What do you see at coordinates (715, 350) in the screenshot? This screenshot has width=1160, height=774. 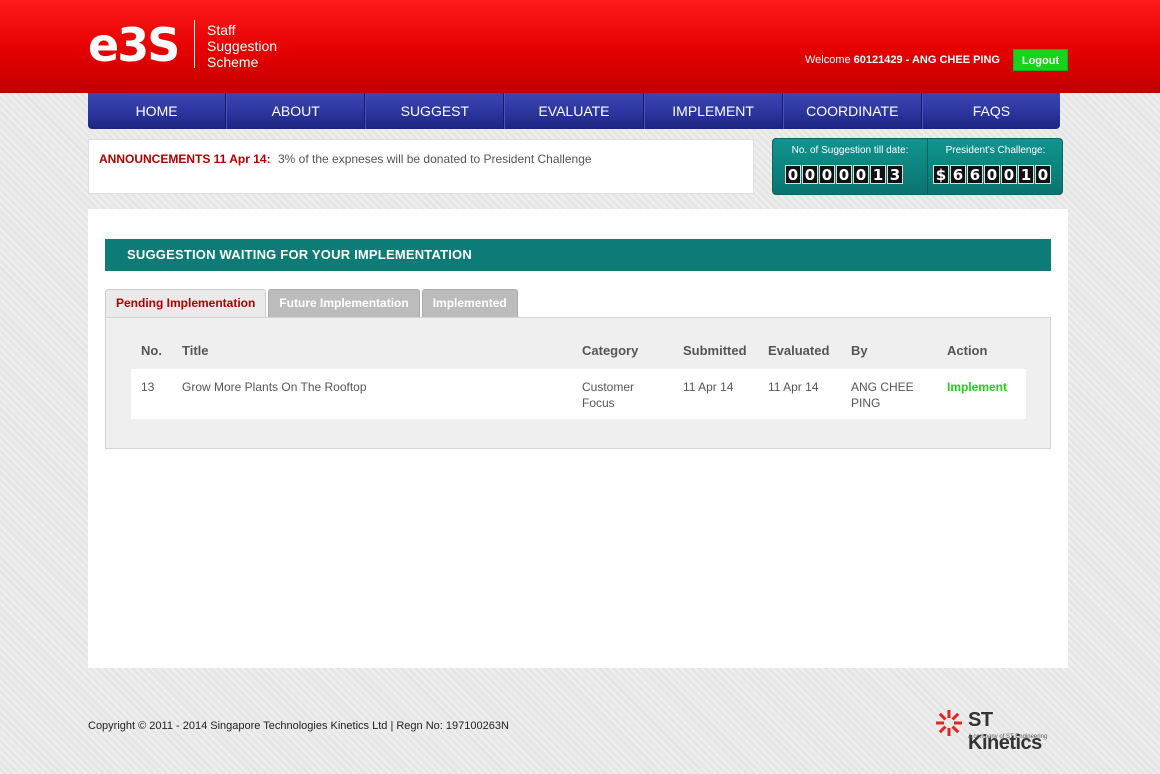 I see `column-header-submitted: Submitted` at bounding box center [715, 350].